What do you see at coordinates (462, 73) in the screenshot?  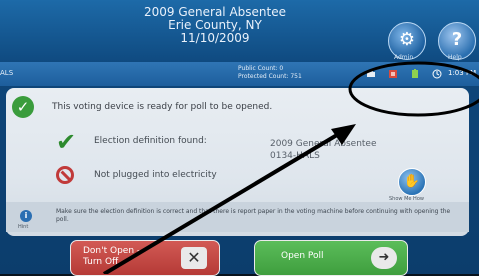 I see `clock-time: 1:03 PM` at bounding box center [462, 73].